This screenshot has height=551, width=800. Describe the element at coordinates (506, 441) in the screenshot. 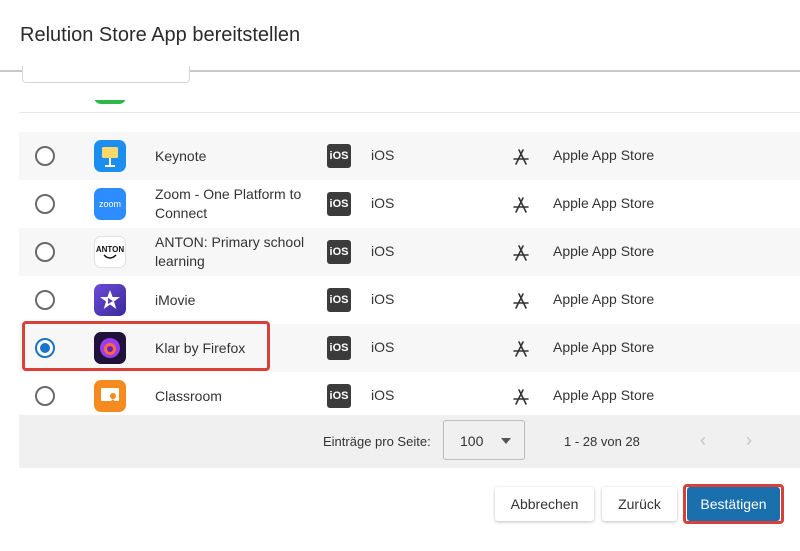

I see `chevron-down-icon` at that location.